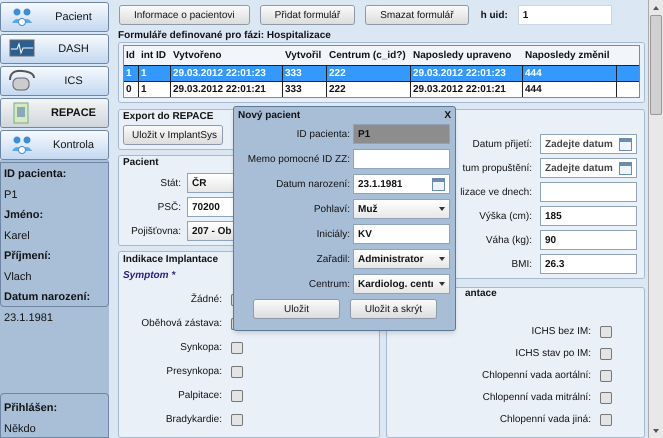  What do you see at coordinates (481, 293) in the screenshot?
I see `group-legend: antace` at bounding box center [481, 293].